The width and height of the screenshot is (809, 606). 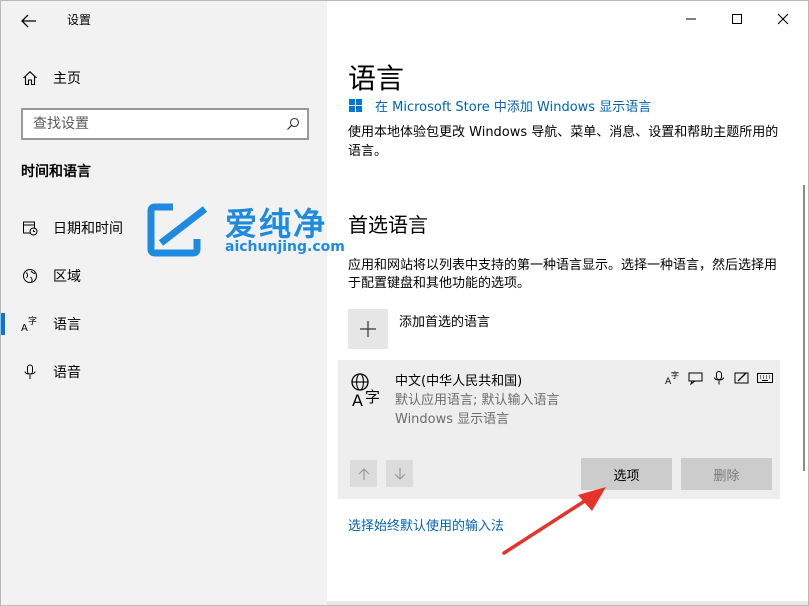 I want to click on calendar-clock-icon, so click(x=30, y=228).